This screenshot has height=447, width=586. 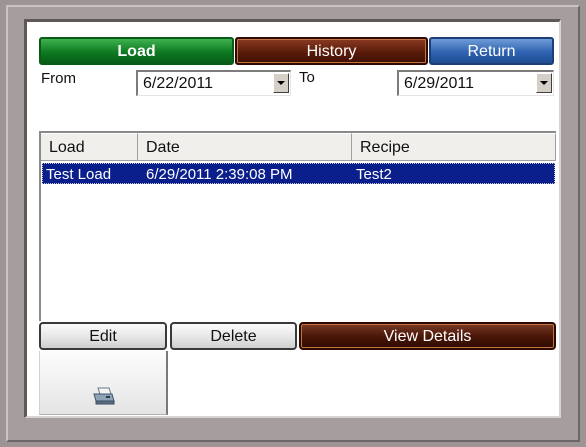 What do you see at coordinates (245, 147) in the screenshot?
I see `column-header-date: Date` at bounding box center [245, 147].